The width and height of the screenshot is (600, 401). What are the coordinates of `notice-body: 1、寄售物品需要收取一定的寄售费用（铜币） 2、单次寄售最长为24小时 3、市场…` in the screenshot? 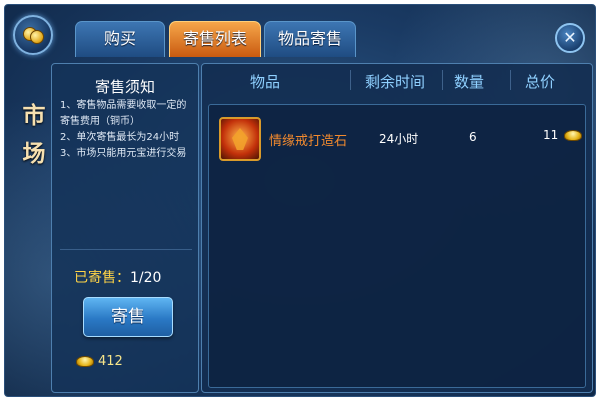 It's located at (128, 130).